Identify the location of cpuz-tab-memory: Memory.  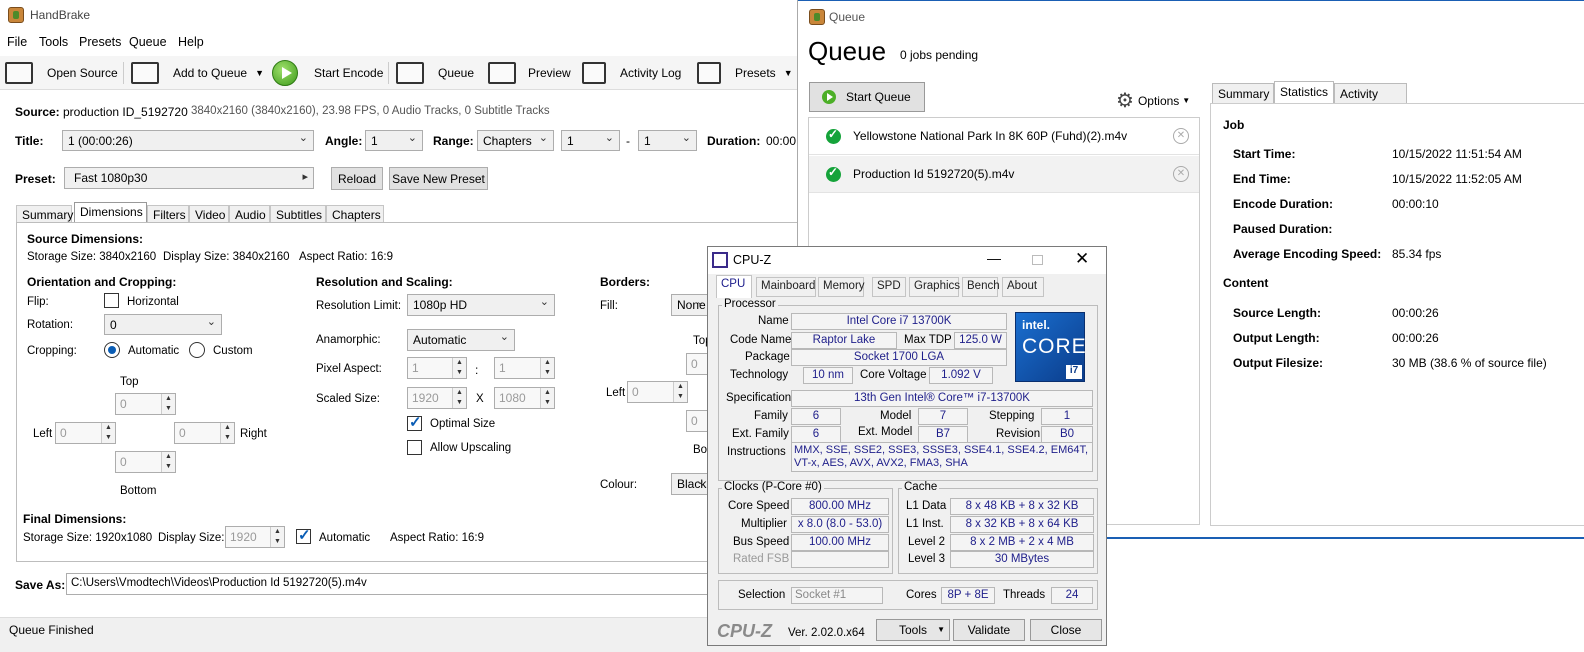
(841, 287).